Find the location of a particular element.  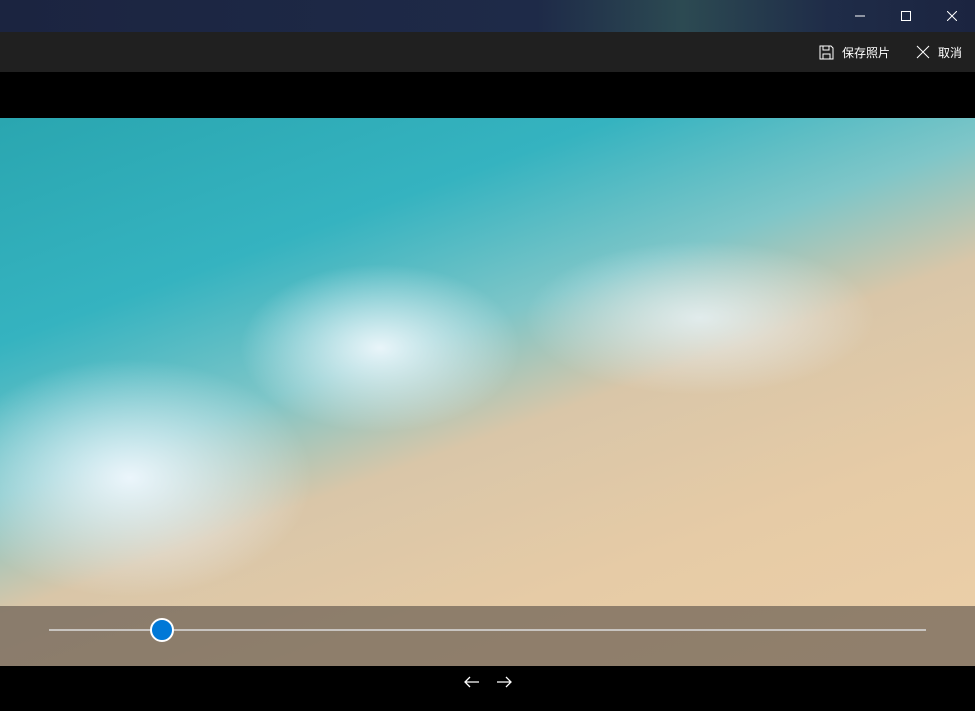

save-icon is located at coordinates (826, 52).